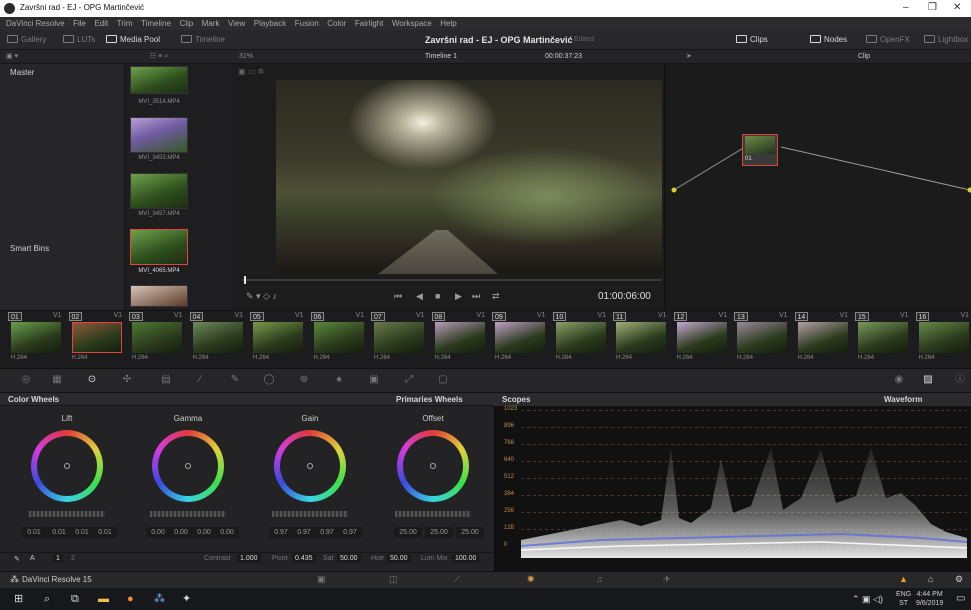 This screenshot has width=971, height=610. What do you see at coordinates (73, 558) in the screenshot?
I see `page-2-button: 2` at bounding box center [73, 558].